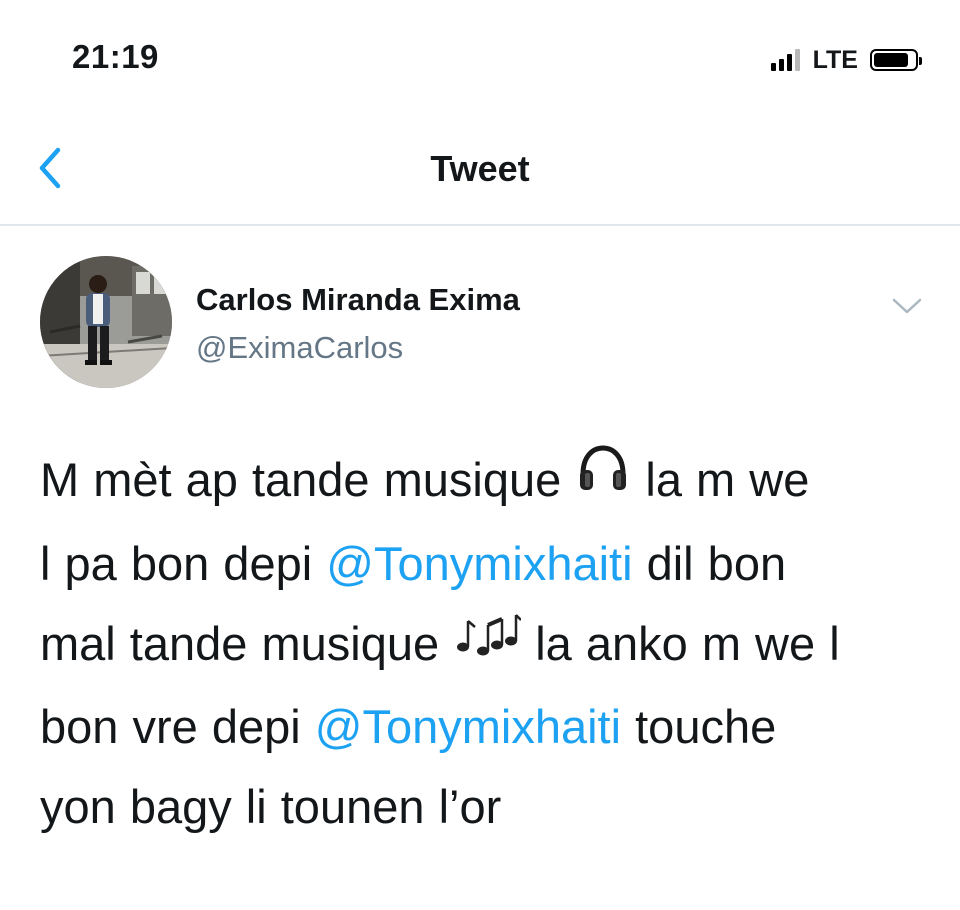 This screenshot has width=960, height=910. I want to click on tweet-text-line: l pa bon depi @Tonymixhaiti dil bon, so click(485, 564).